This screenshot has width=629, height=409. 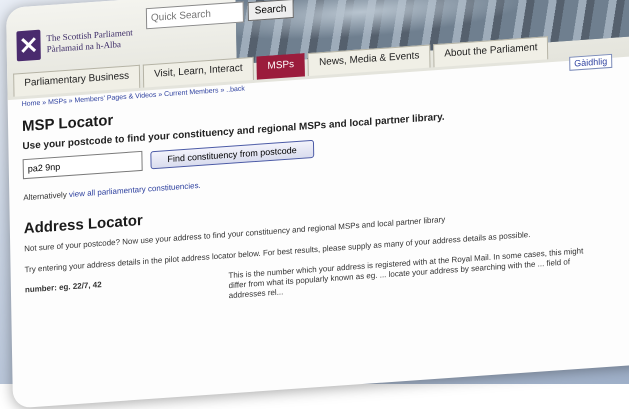 What do you see at coordinates (105, 294) in the screenshot?
I see `number-field-label: number: eg. 22/7, 42` at bounding box center [105, 294].